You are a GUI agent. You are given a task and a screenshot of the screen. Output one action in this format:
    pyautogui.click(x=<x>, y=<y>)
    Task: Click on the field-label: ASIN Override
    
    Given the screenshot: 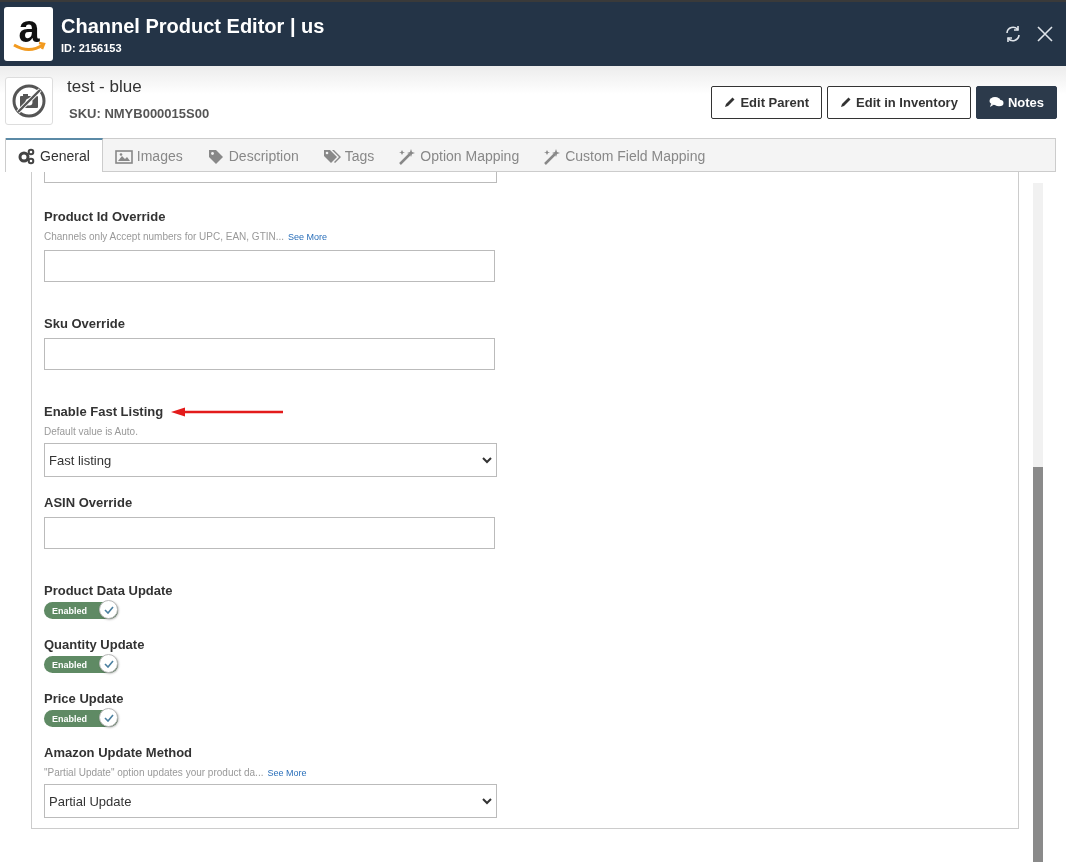 What is the action you would take?
    pyautogui.click(x=88, y=503)
    